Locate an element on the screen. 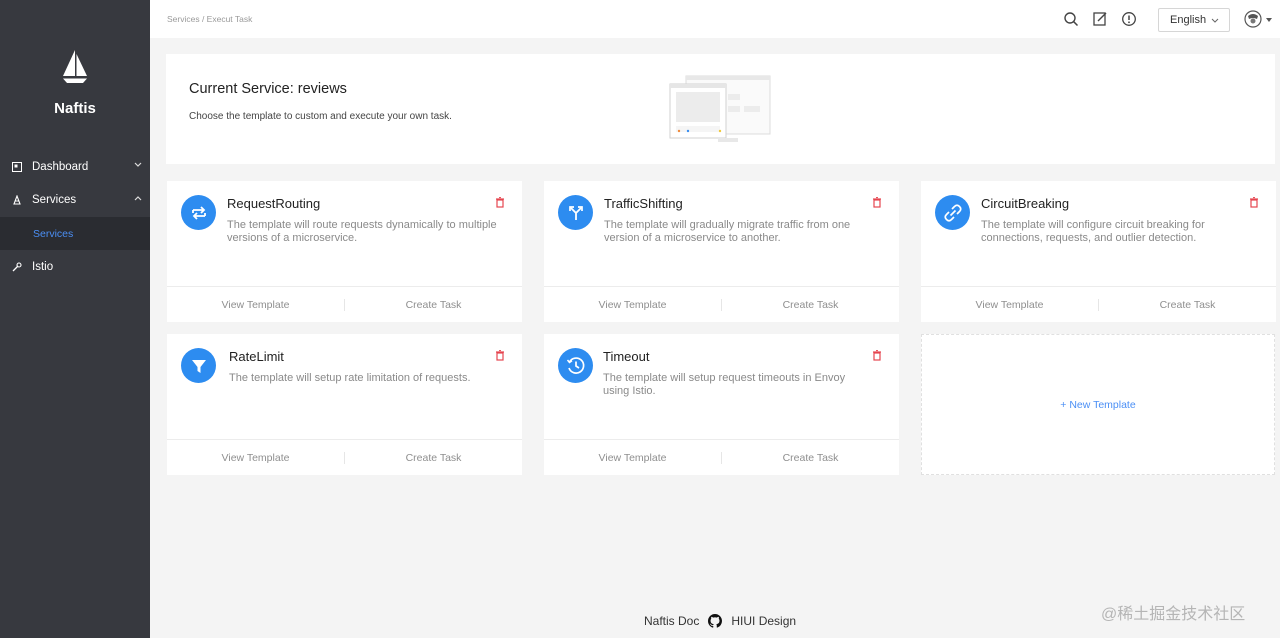 This screenshot has height=638, width=1280. sidebar: Naftis Dashboard Services Services Istio is located at coordinates (75, 319).